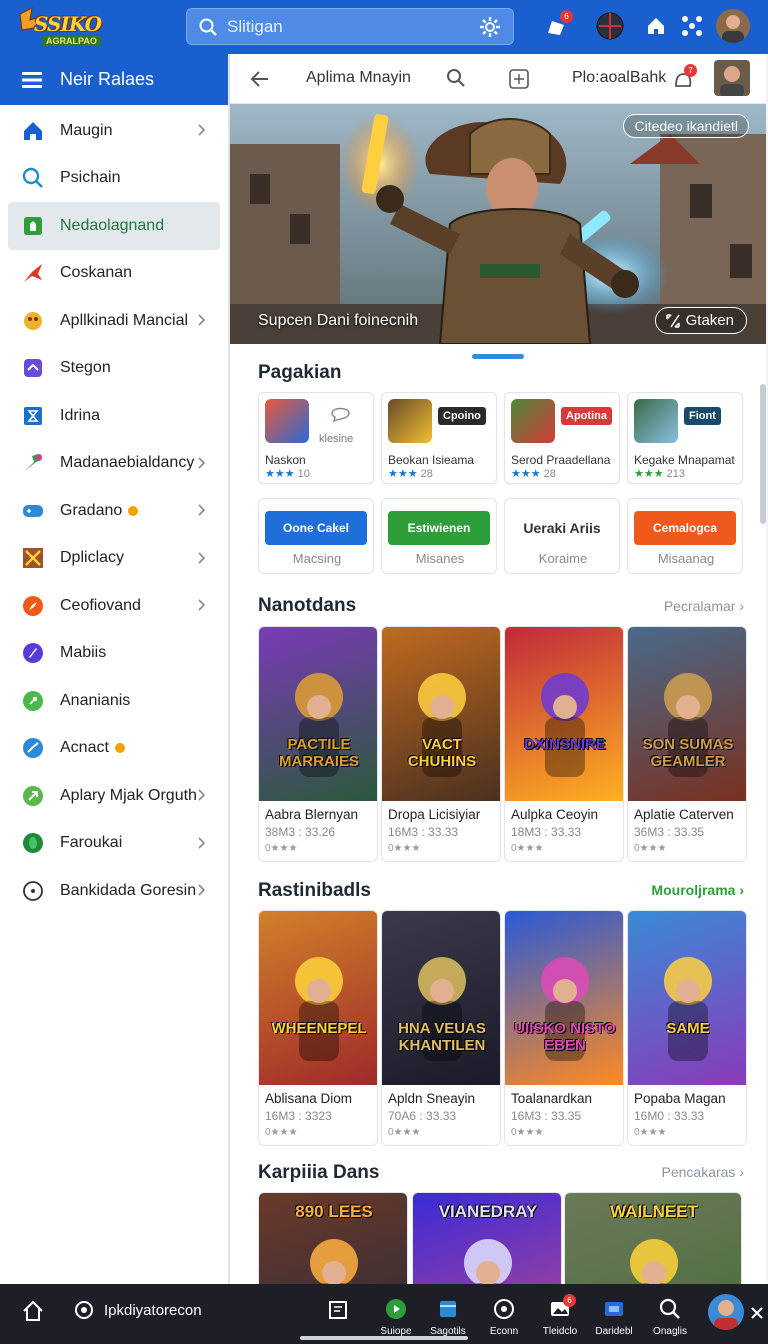 The height and width of the screenshot is (1344, 768). Describe the element at coordinates (350, 26) in the screenshot. I see `search-bar: Slitigan` at that location.